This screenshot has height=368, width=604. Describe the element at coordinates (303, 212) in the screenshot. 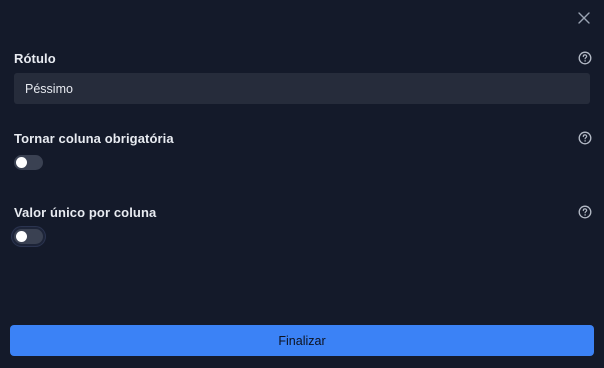

I see `unique-field-header: Valor único por coluna` at that location.